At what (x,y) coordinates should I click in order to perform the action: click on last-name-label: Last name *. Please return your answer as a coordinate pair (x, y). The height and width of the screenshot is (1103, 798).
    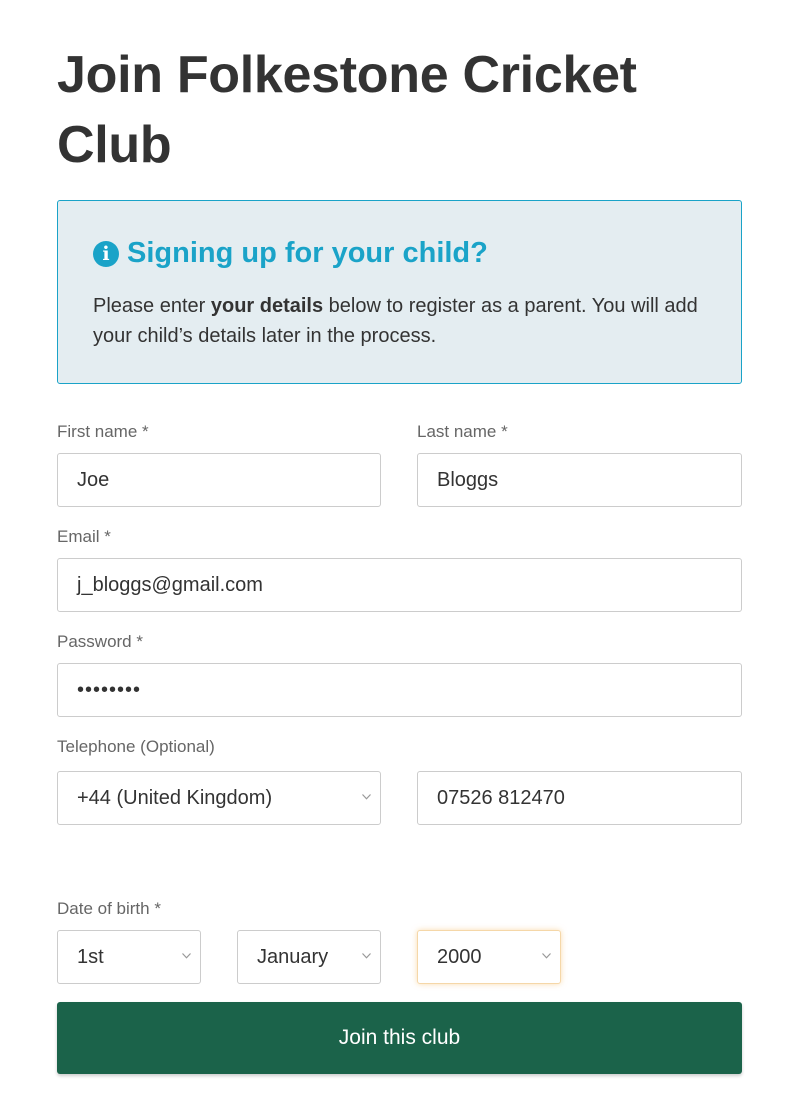
    Looking at the image, I should click on (462, 431).